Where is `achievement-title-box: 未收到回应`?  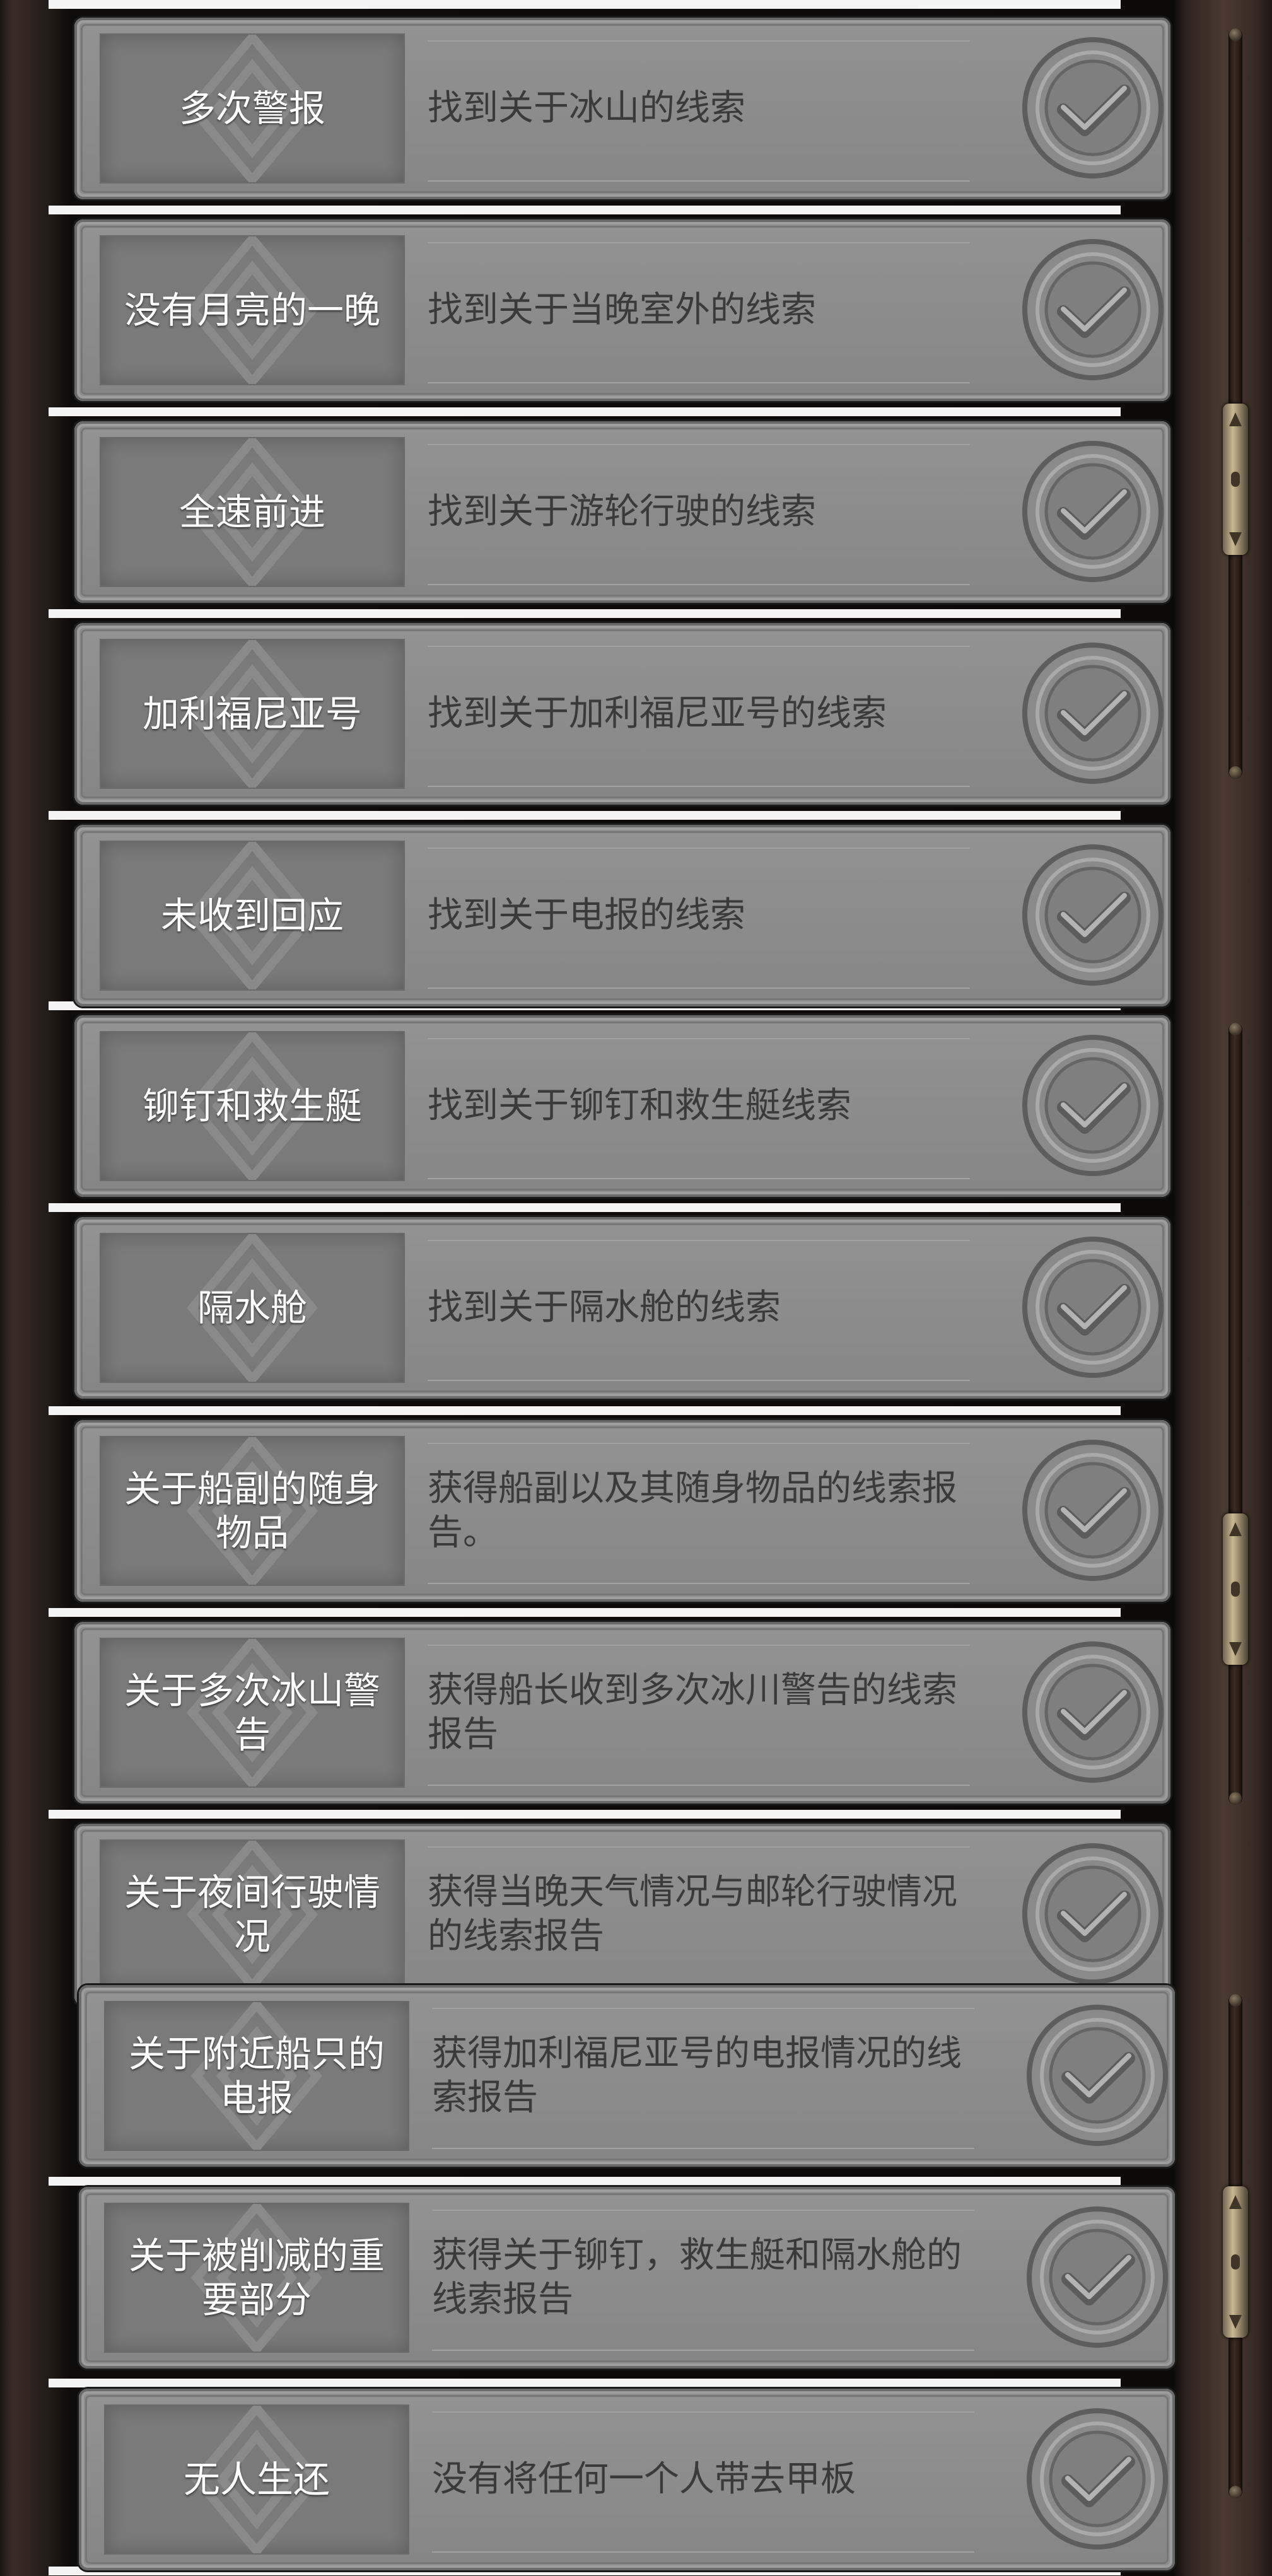 achievement-title-box: 未收到回应 is located at coordinates (252, 916).